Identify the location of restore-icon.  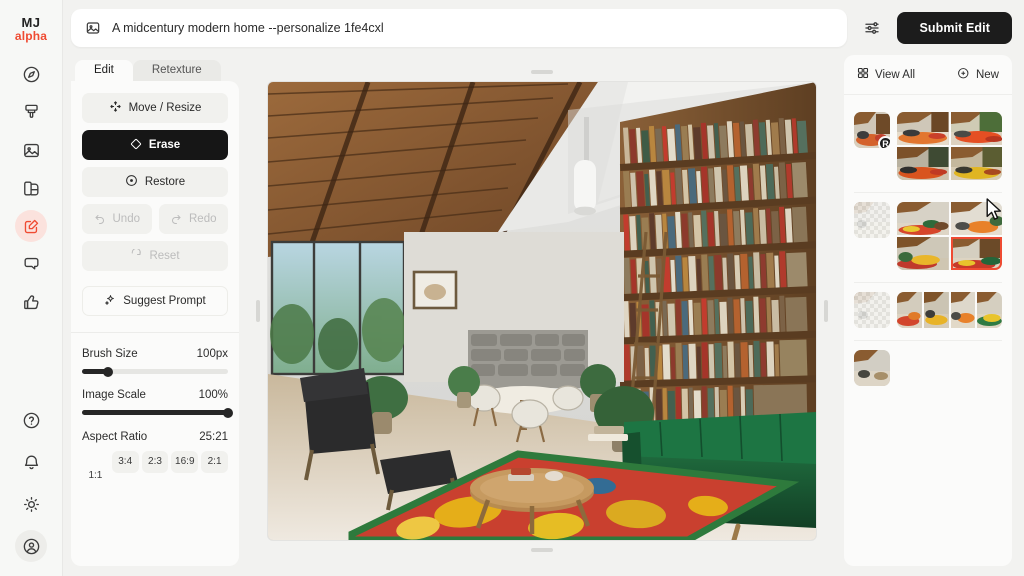
(131, 182).